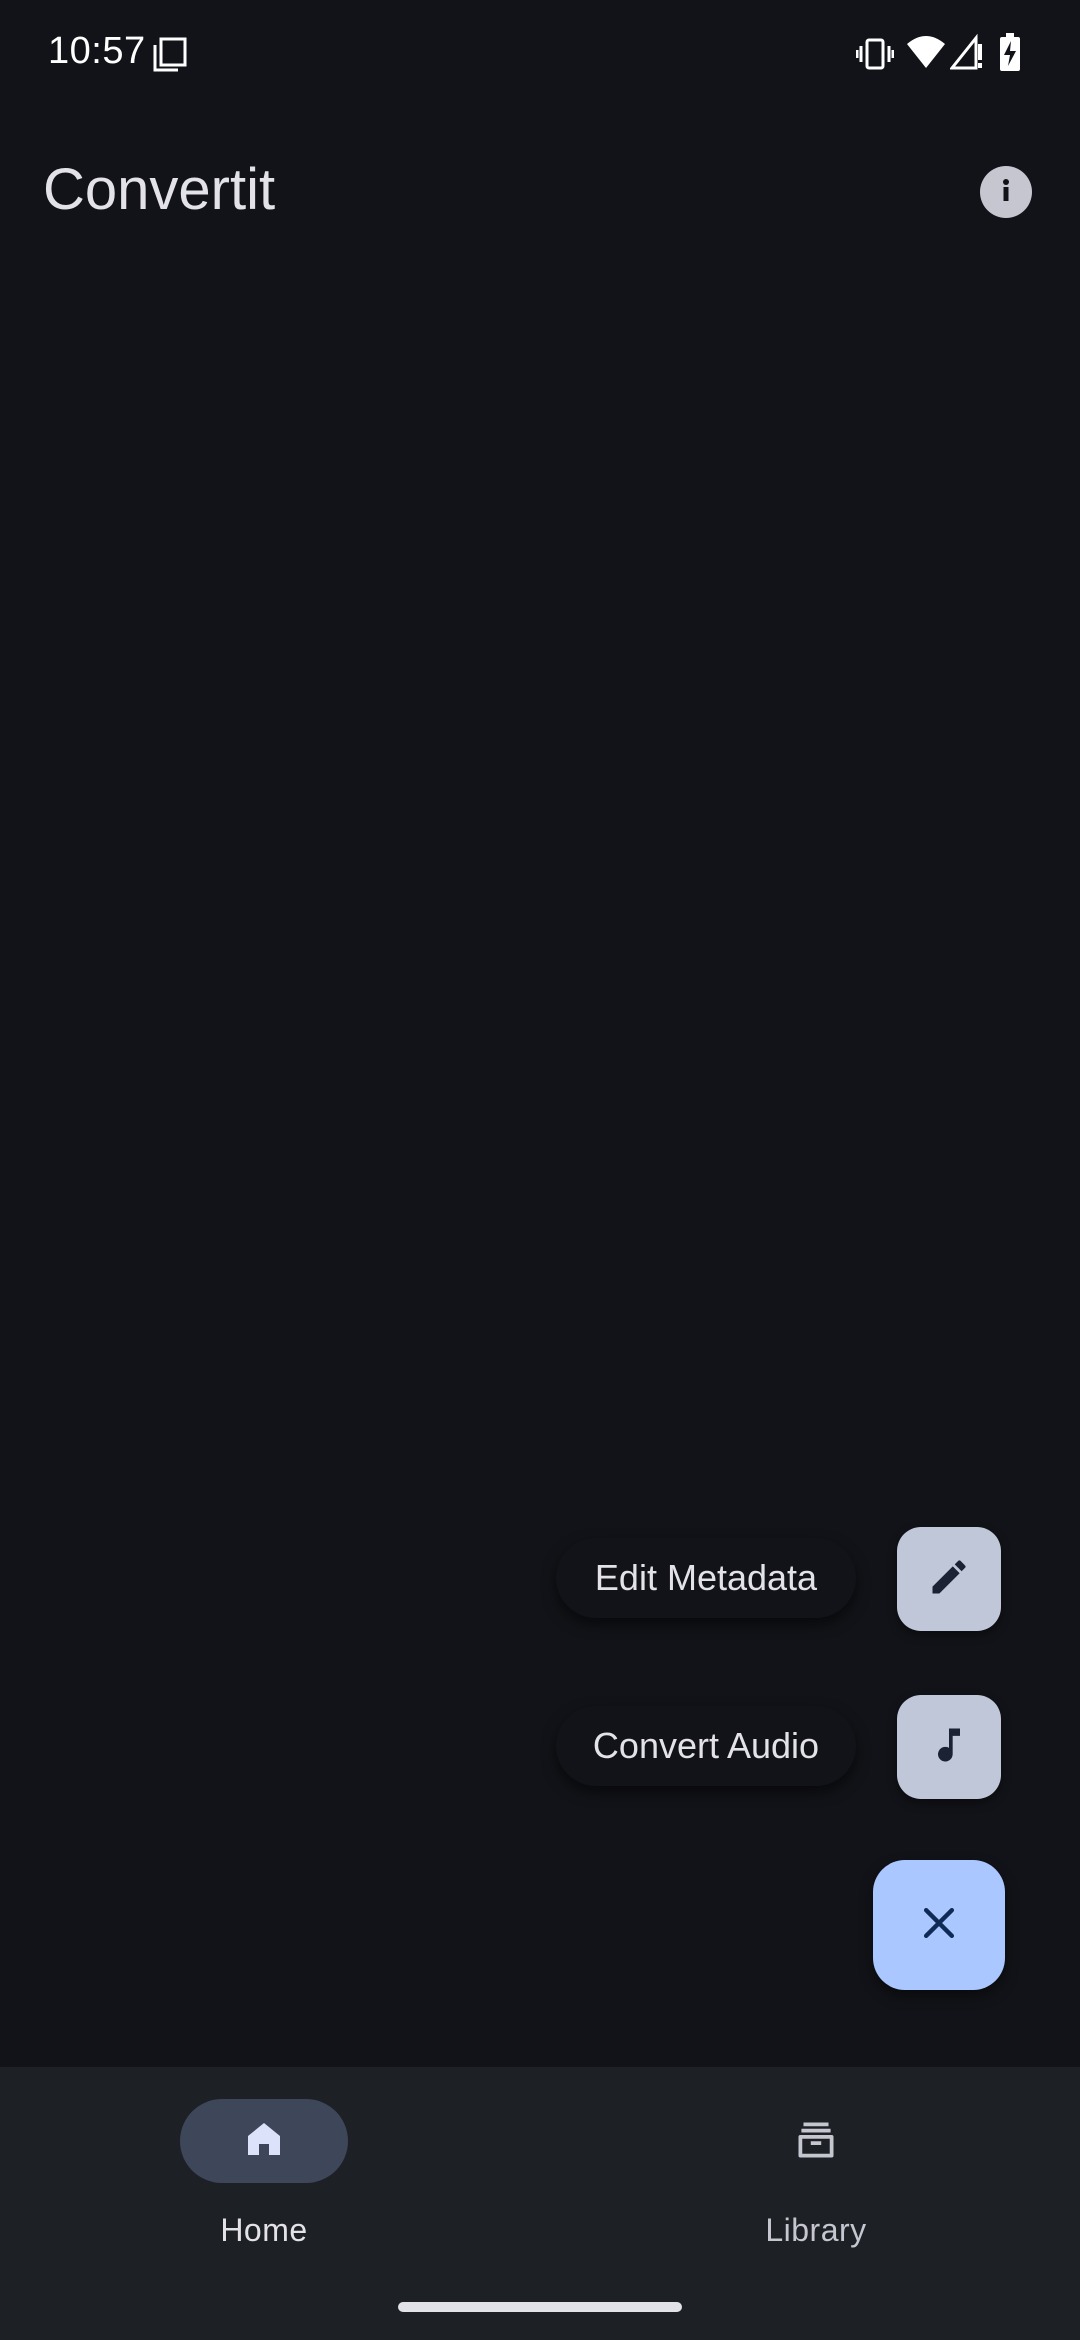 The image size is (1080, 2340). I want to click on close-icon, so click(939, 1925).